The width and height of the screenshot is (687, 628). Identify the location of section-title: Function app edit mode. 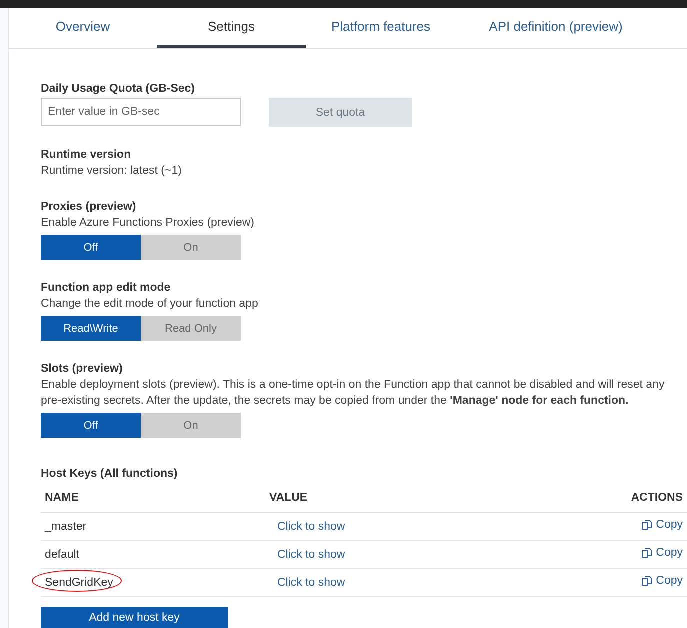
(106, 288).